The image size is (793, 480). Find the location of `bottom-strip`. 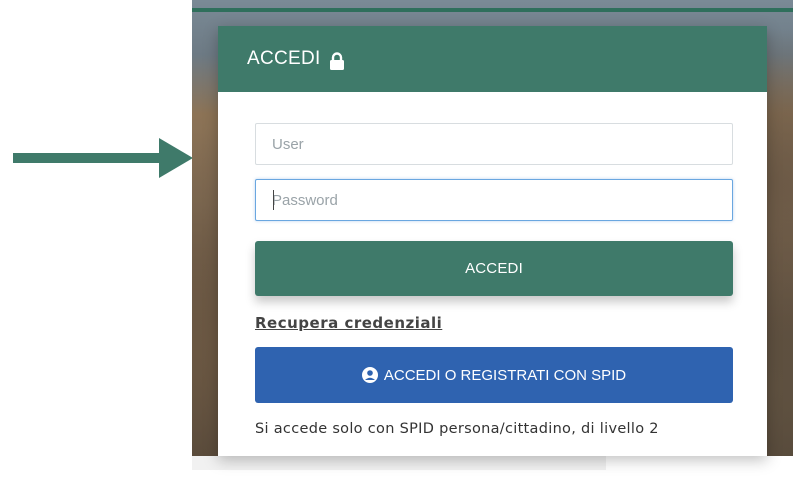

bottom-strip is located at coordinates (399, 463).